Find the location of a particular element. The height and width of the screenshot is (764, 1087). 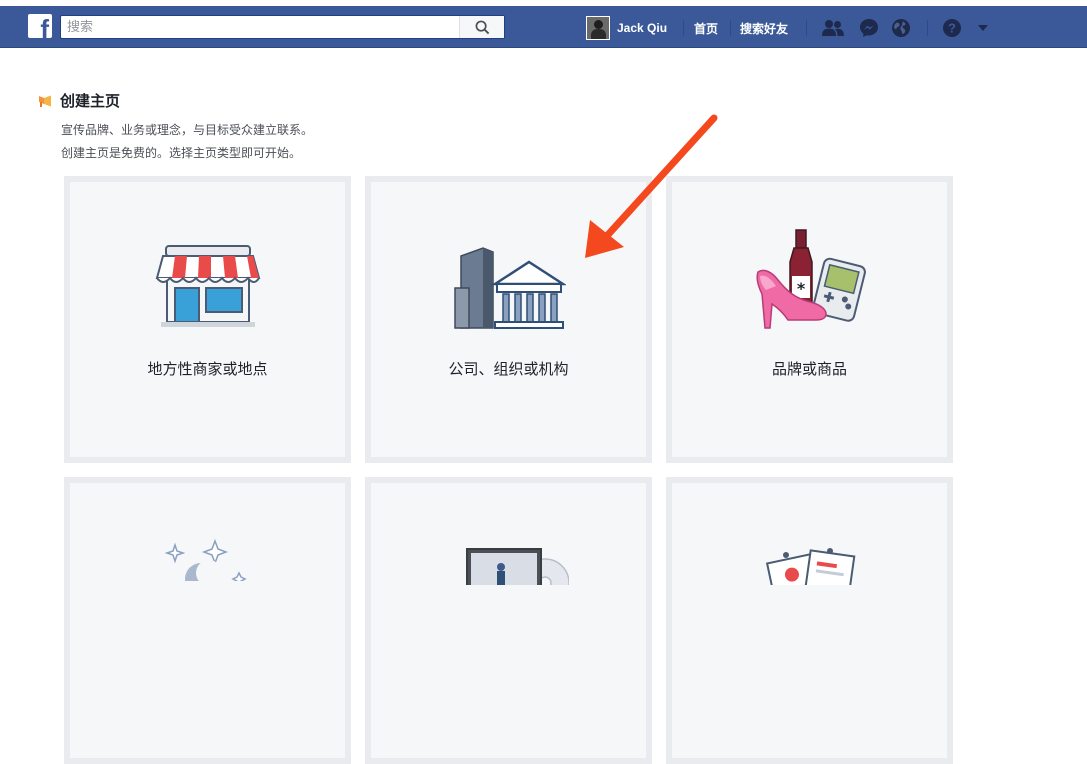

top-bar: f Jack Qiu 首页 搜索好友 is located at coordinates (543, 27).